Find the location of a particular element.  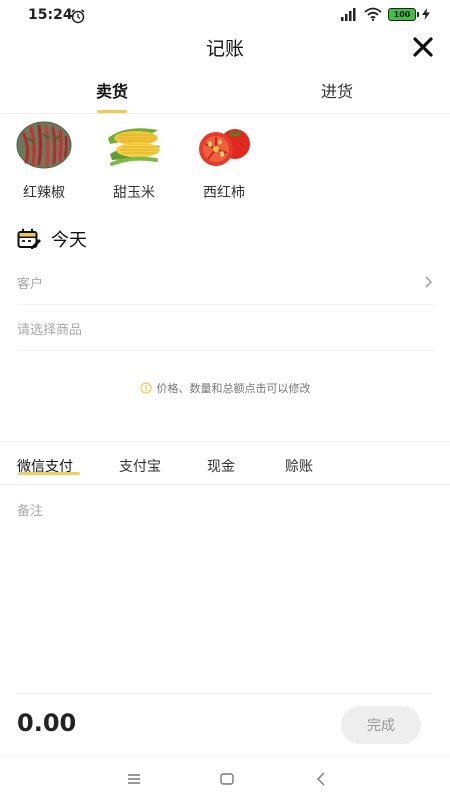

back-icon is located at coordinates (322, 779).